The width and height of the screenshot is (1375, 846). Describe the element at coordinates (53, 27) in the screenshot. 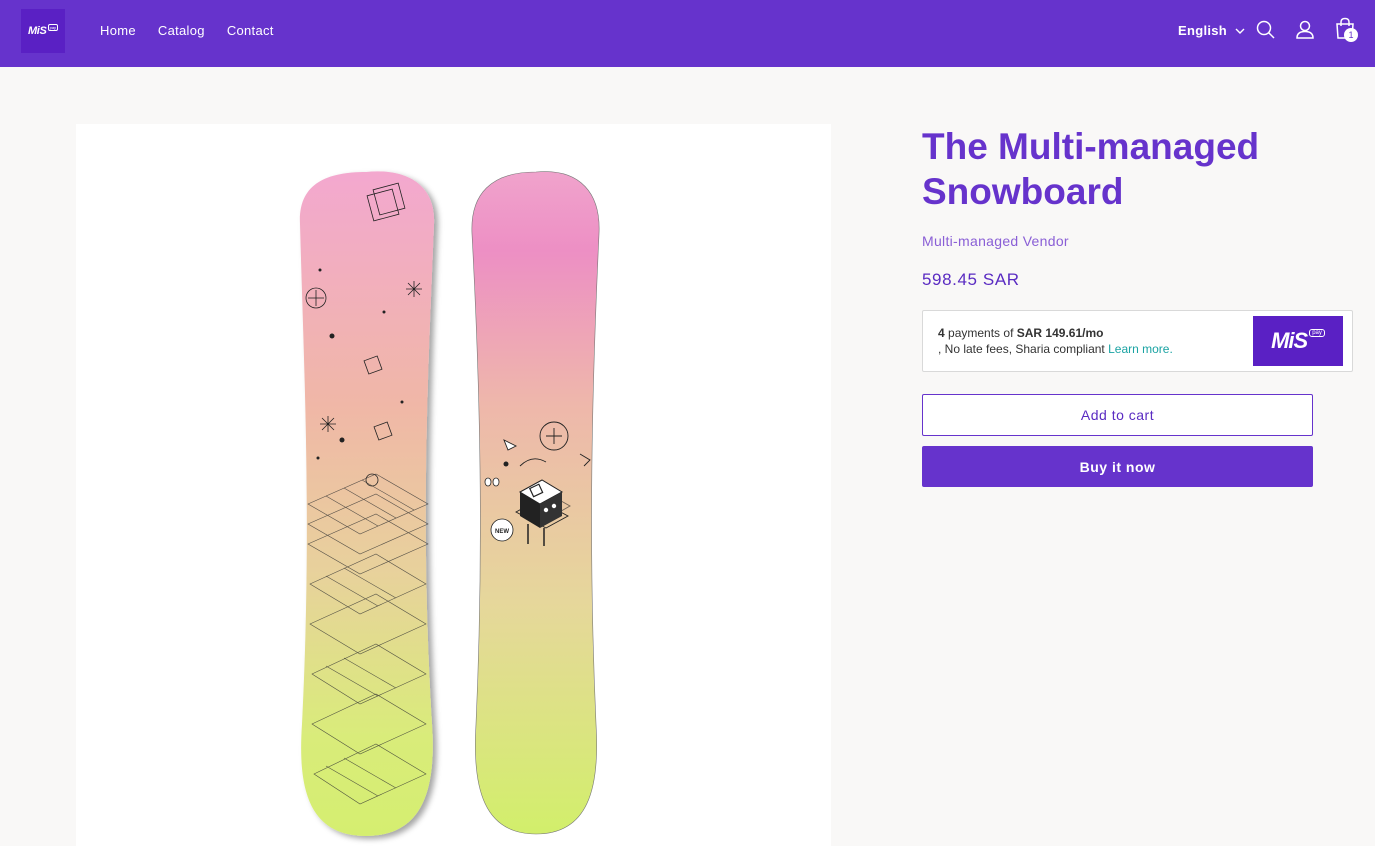

I see `logo-sup: pay` at that location.